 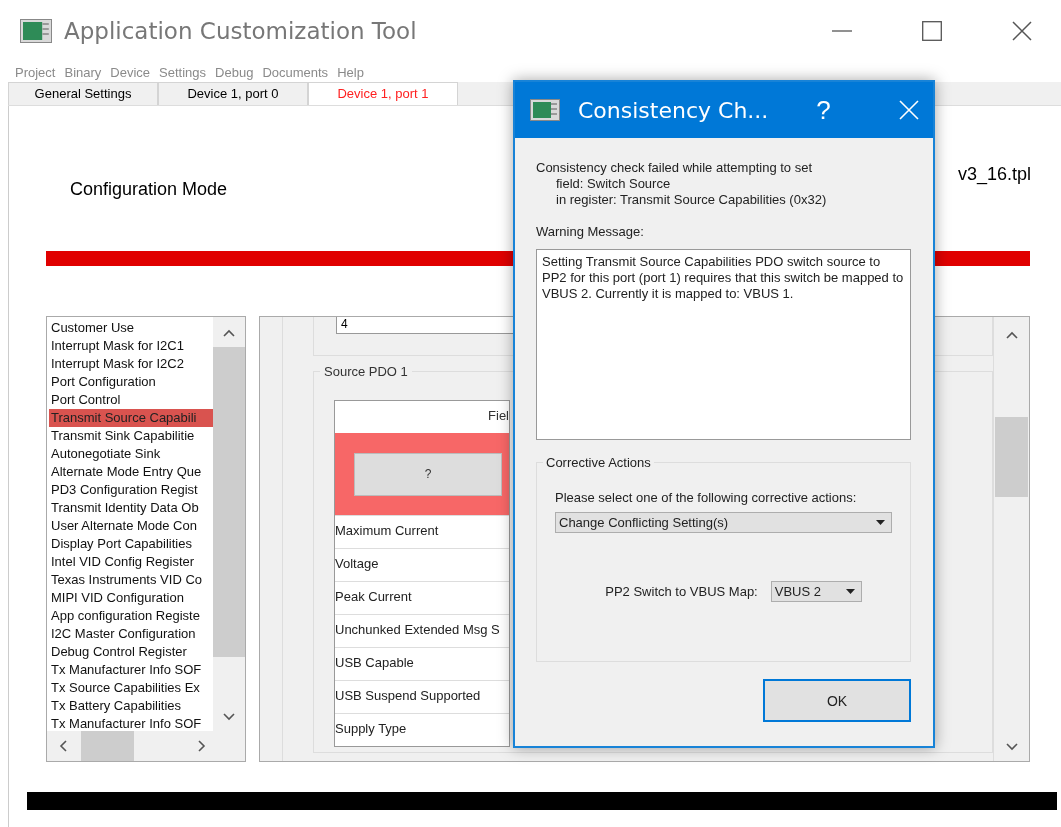 What do you see at coordinates (83, 72) in the screenshot?
I see `menu-item: Binary` at bounding box center [83, 72].